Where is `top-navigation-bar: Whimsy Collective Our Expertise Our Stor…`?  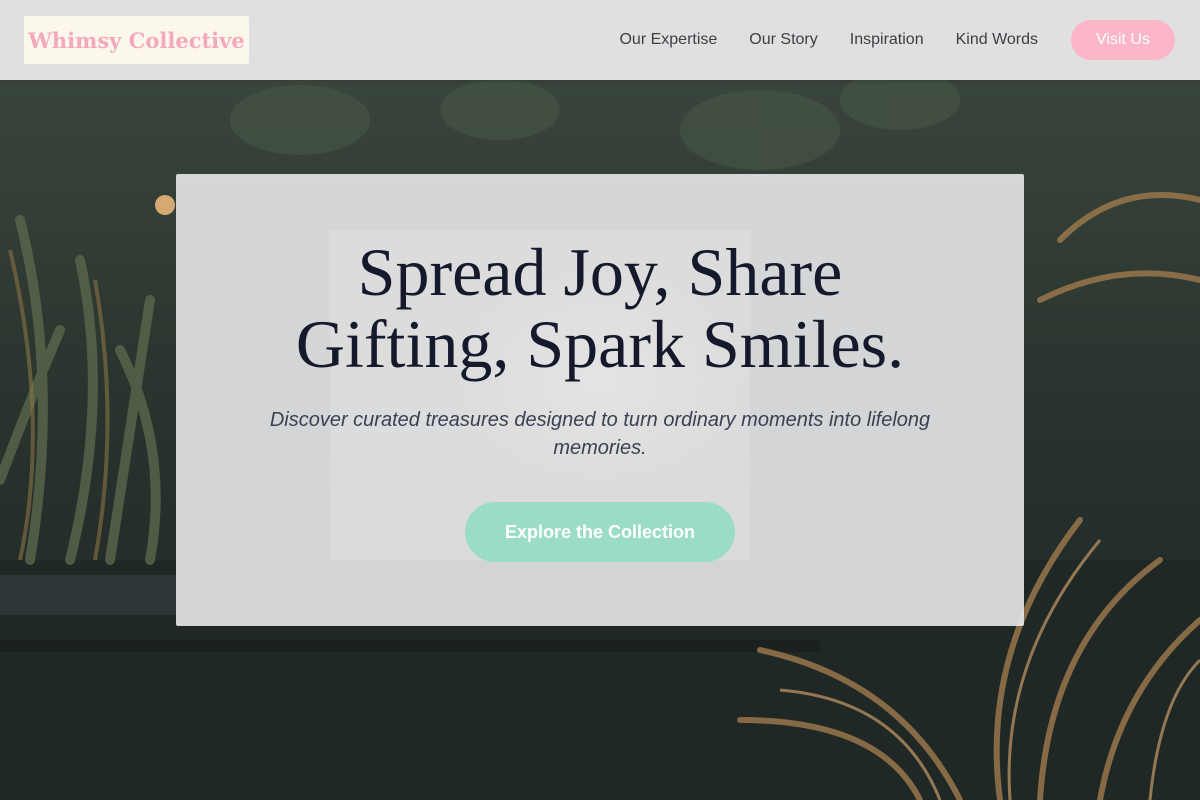 top-navigation-bar: Whimsy Collective Our Expertise Our Stor… is located at coordinates (600, 40).